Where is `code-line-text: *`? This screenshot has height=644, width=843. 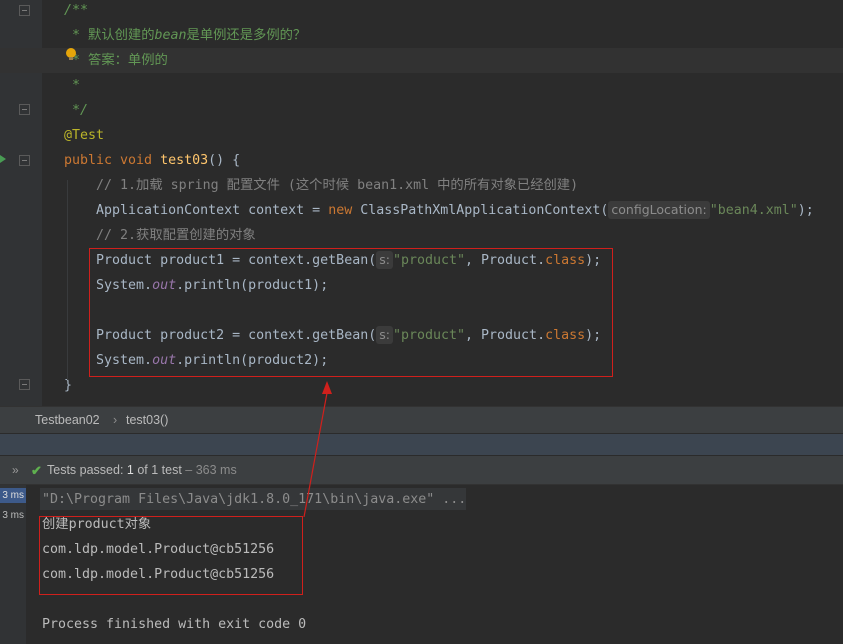 code-line-text: * is located at coordinates (72, 85).